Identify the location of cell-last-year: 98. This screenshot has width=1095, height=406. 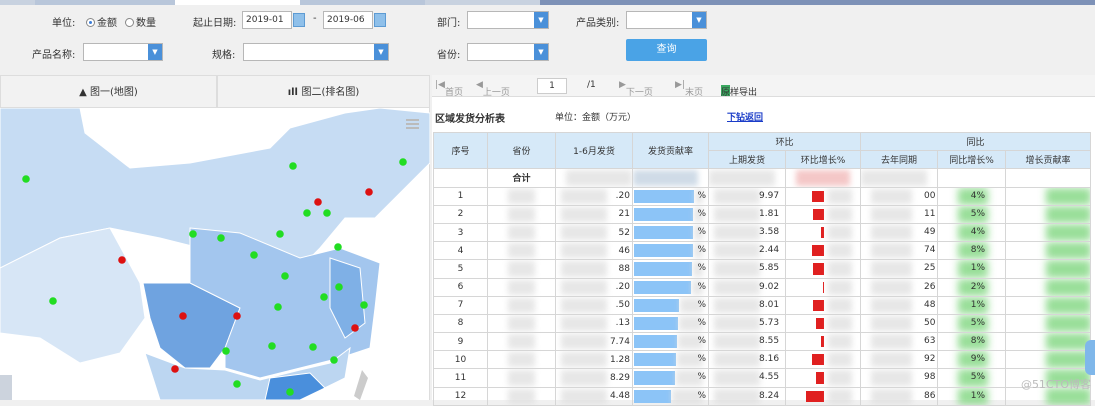
(899, 378).